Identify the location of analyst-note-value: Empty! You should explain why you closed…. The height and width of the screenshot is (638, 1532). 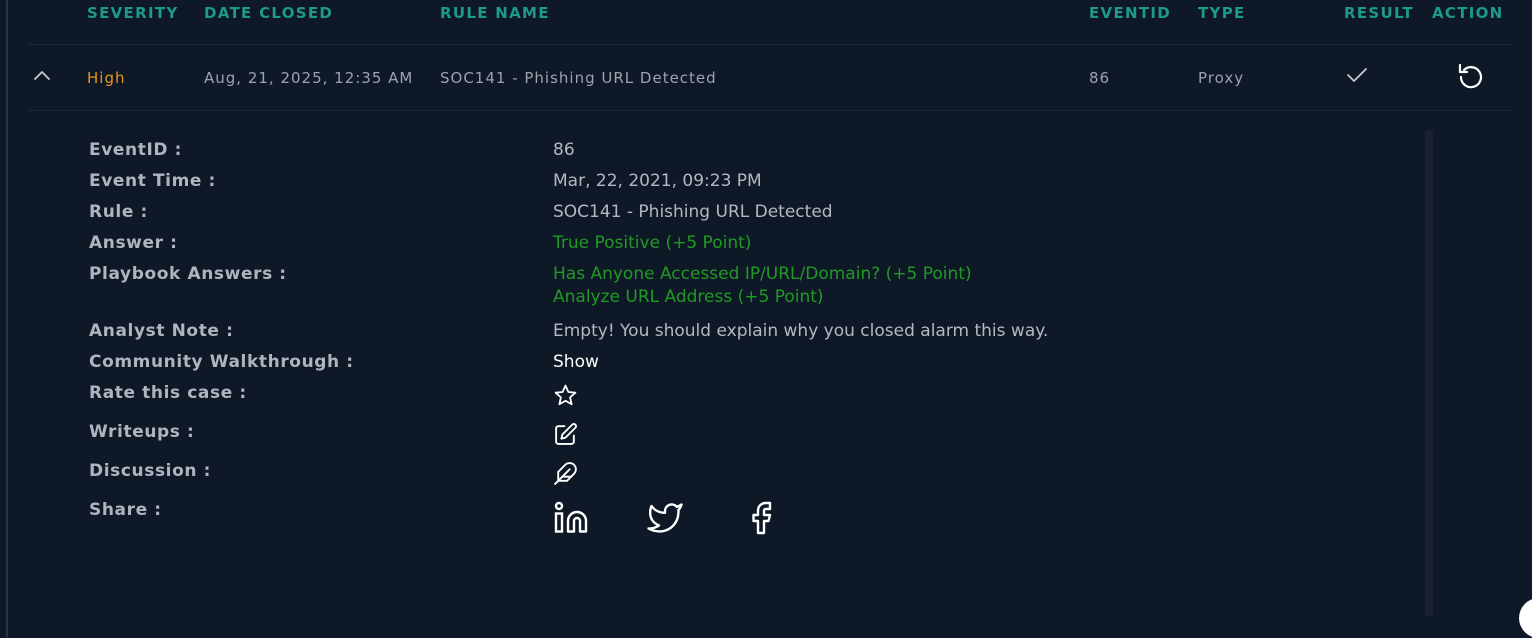
(801, 331).